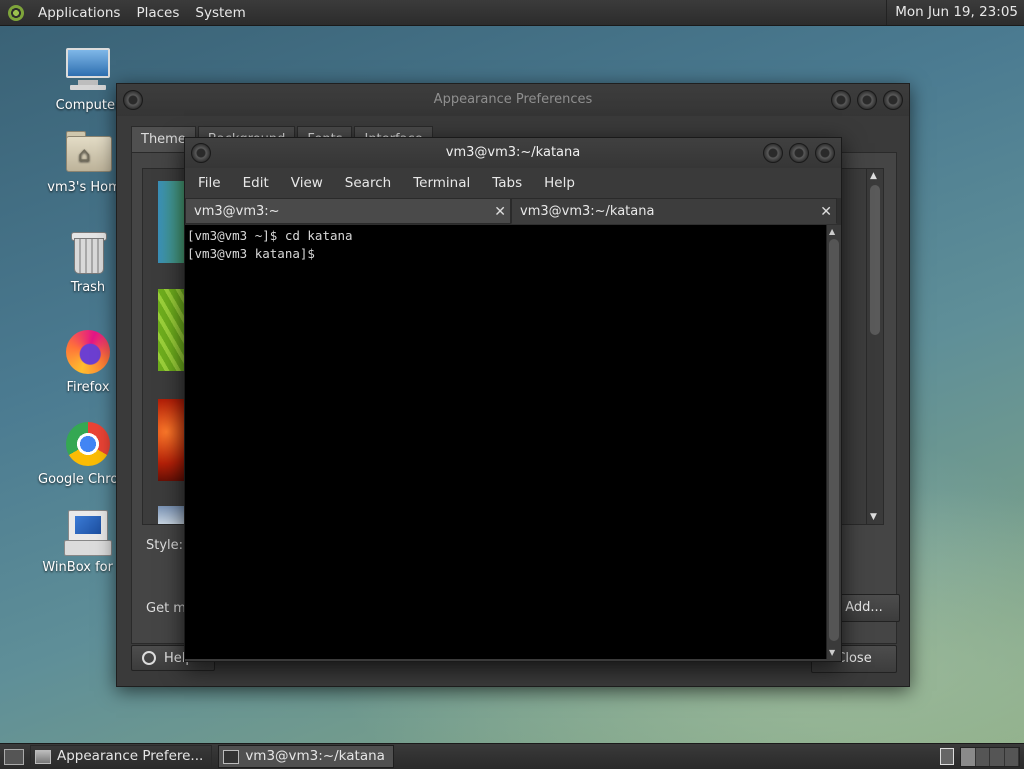  What do you see at coordinates (559, 183) in the screenshot?
I see `menu-help: Help` at bounding box center [559, 183].